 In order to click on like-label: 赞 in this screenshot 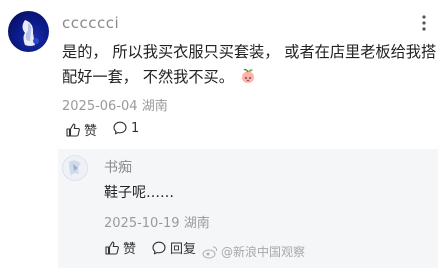, I will do `click(91, 131)`.